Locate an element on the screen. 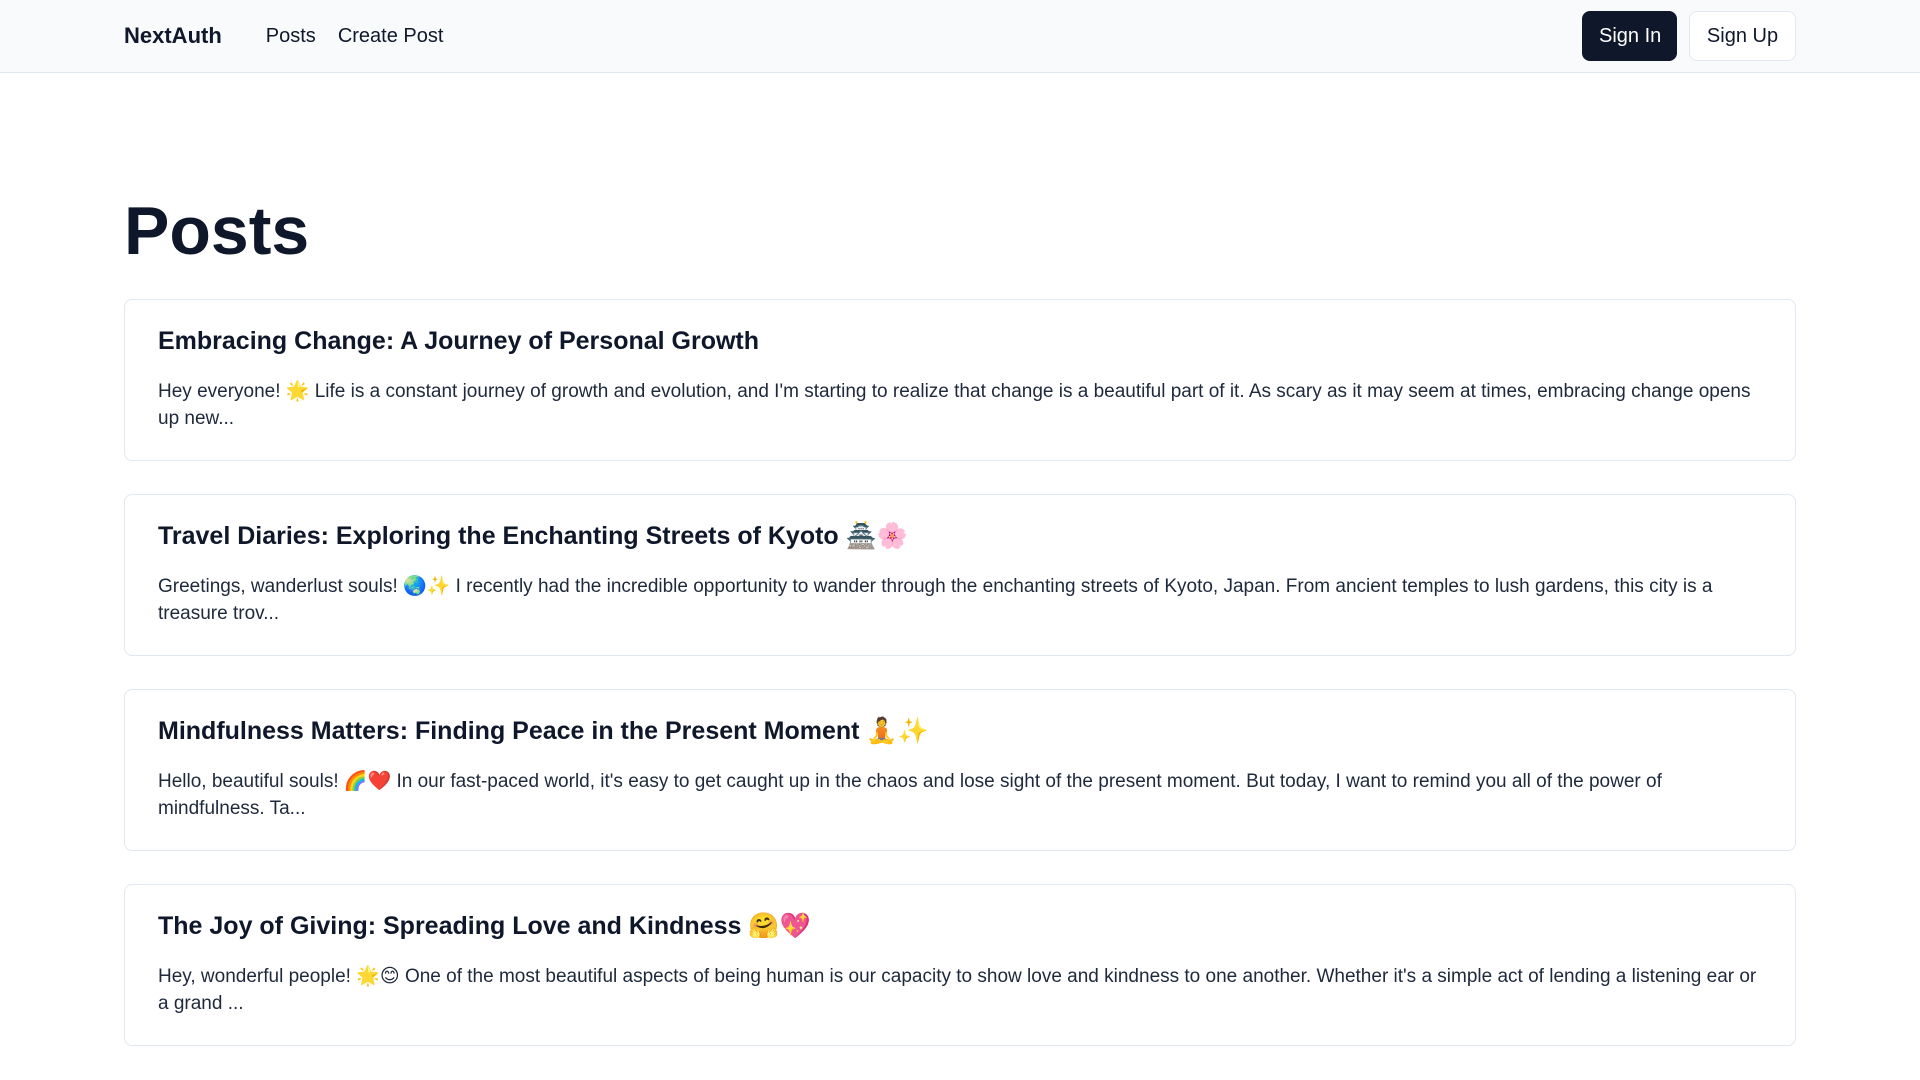 The width and height of the screenshot is (1920, 1080). main-nav: Posts Create Post is located at coordinates (355, 36).